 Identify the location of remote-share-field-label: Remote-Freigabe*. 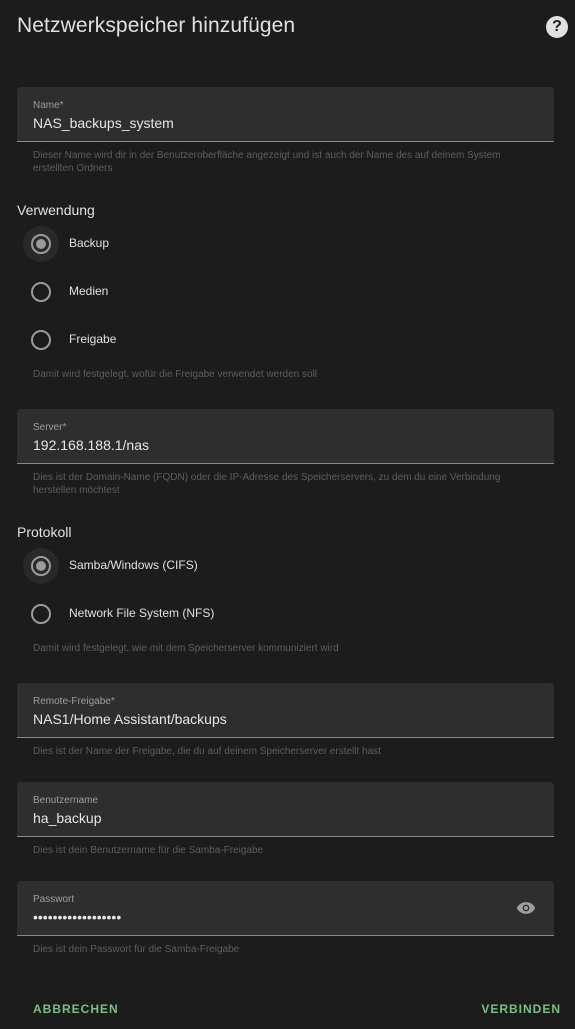
(74, 701).